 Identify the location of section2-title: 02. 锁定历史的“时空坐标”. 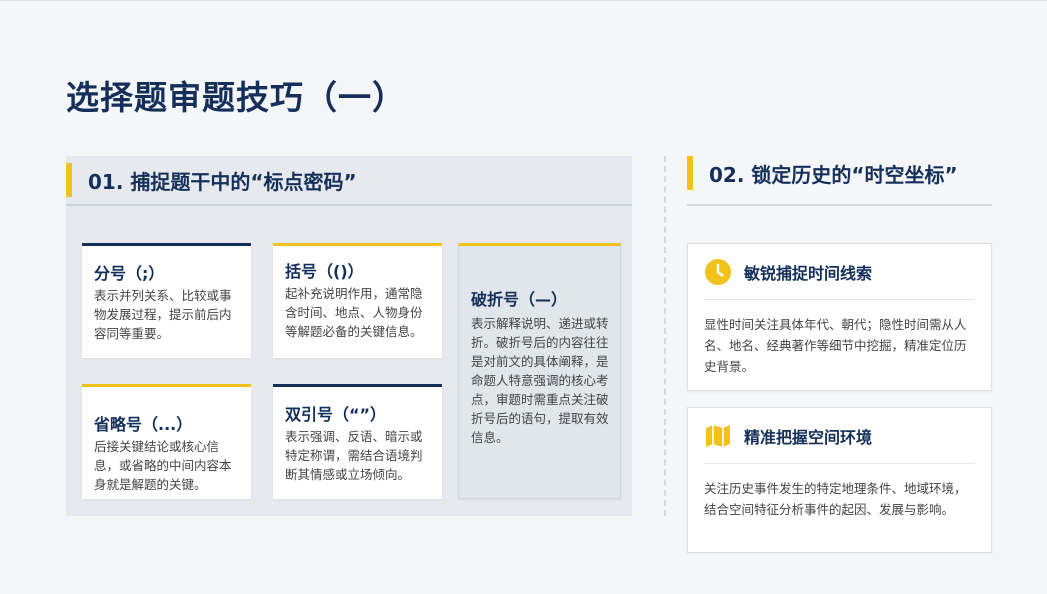
(833, 174).